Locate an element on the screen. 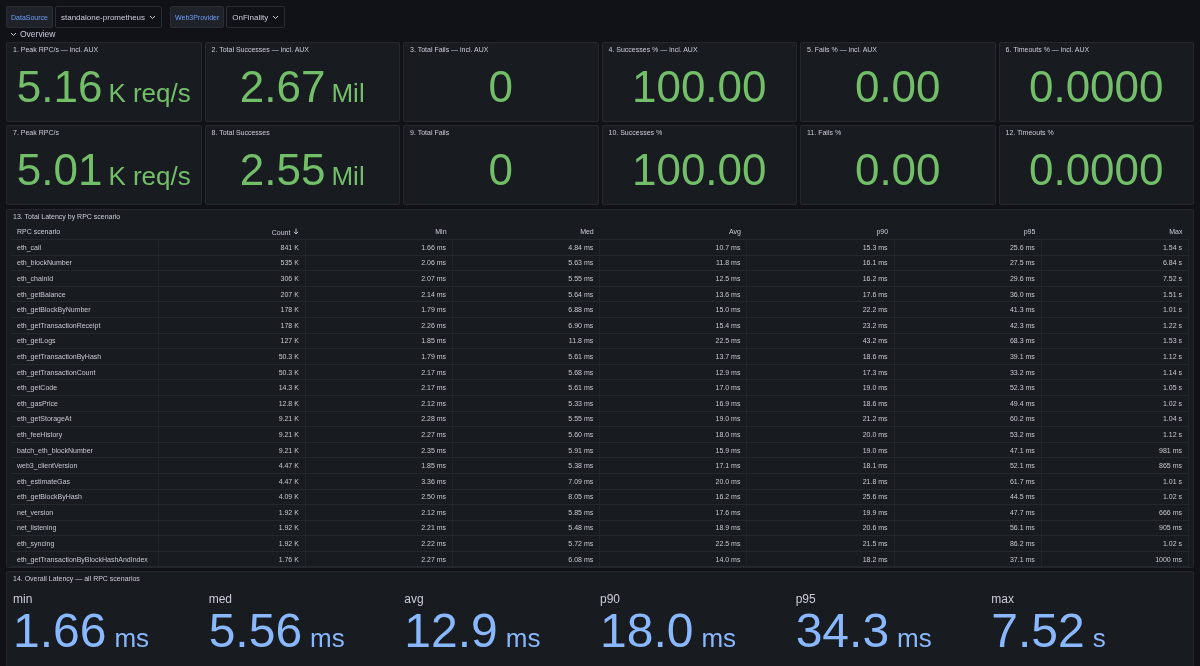 Image resolution: width=1200 pixels, height=666 pixels. stat-value: 5.16 is located at coordinates (59, 87).